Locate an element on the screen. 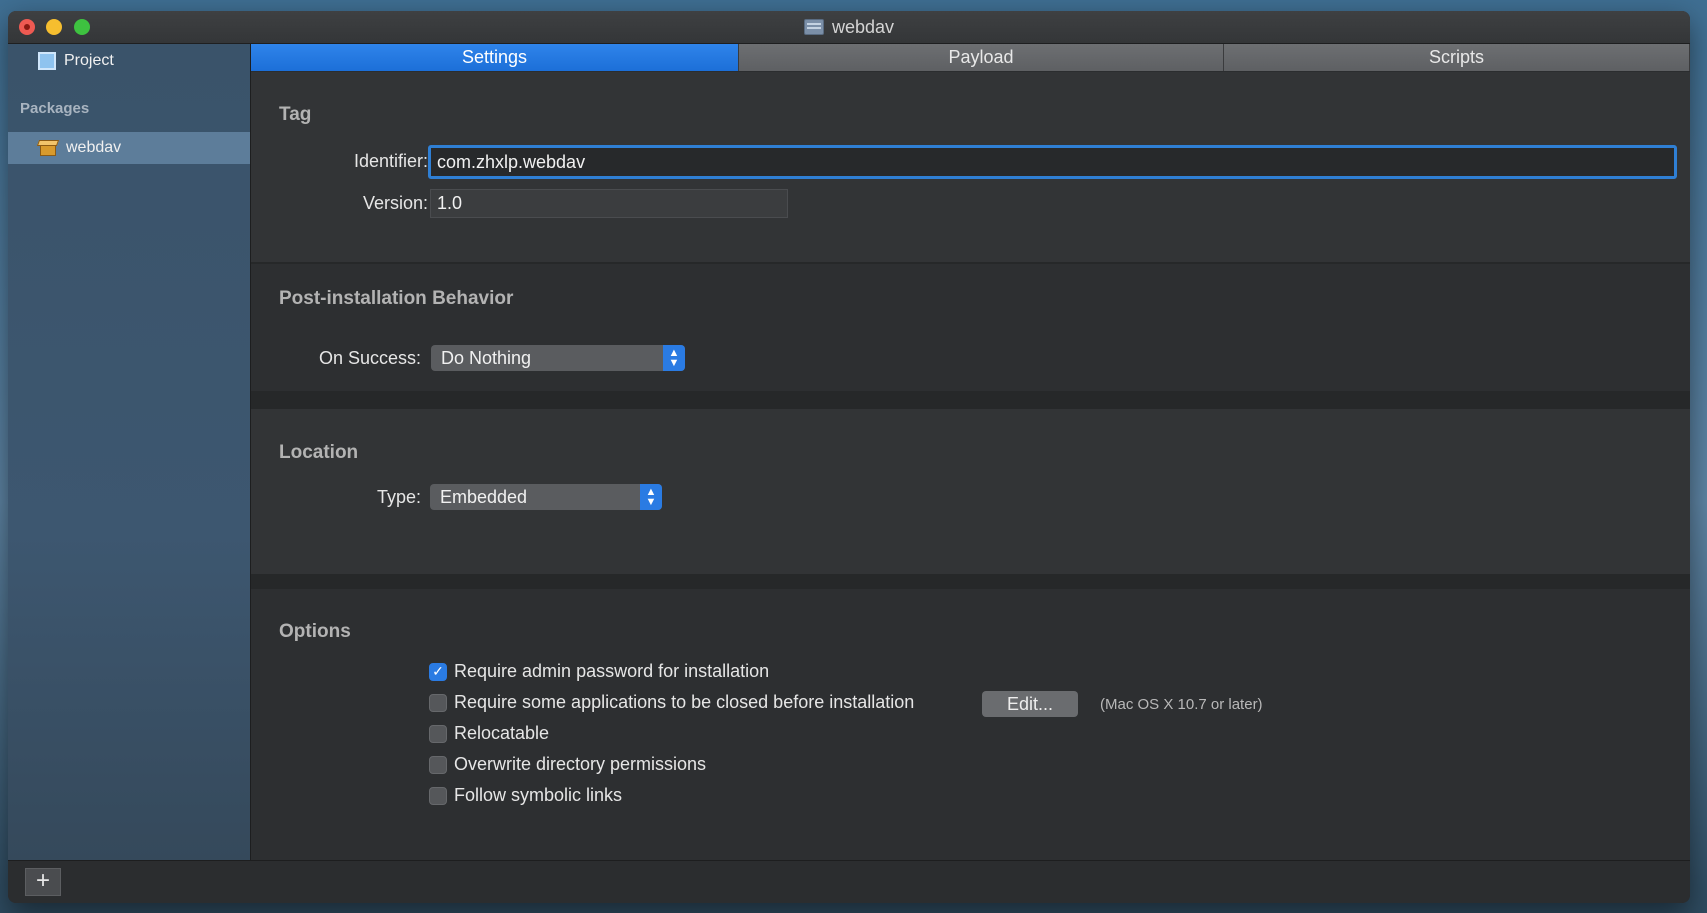 This screenshot has width=1707, height=913. on-success-select: Do Nothing ▲ ▼ is located at coordinates (558, 358).